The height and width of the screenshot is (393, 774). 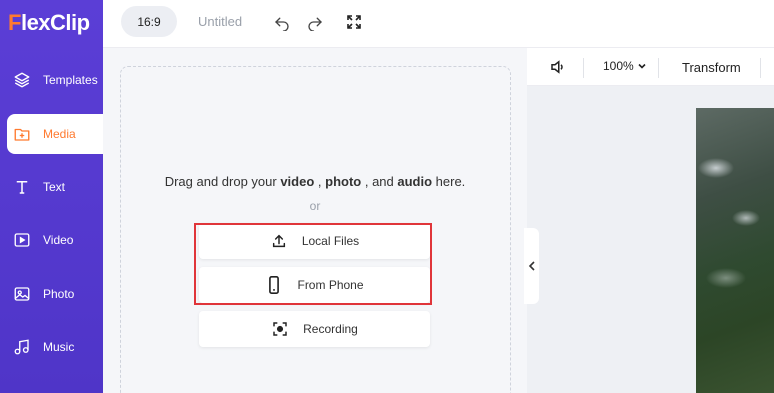 I want to click on music-note-icon, so click(x=22, y=347).